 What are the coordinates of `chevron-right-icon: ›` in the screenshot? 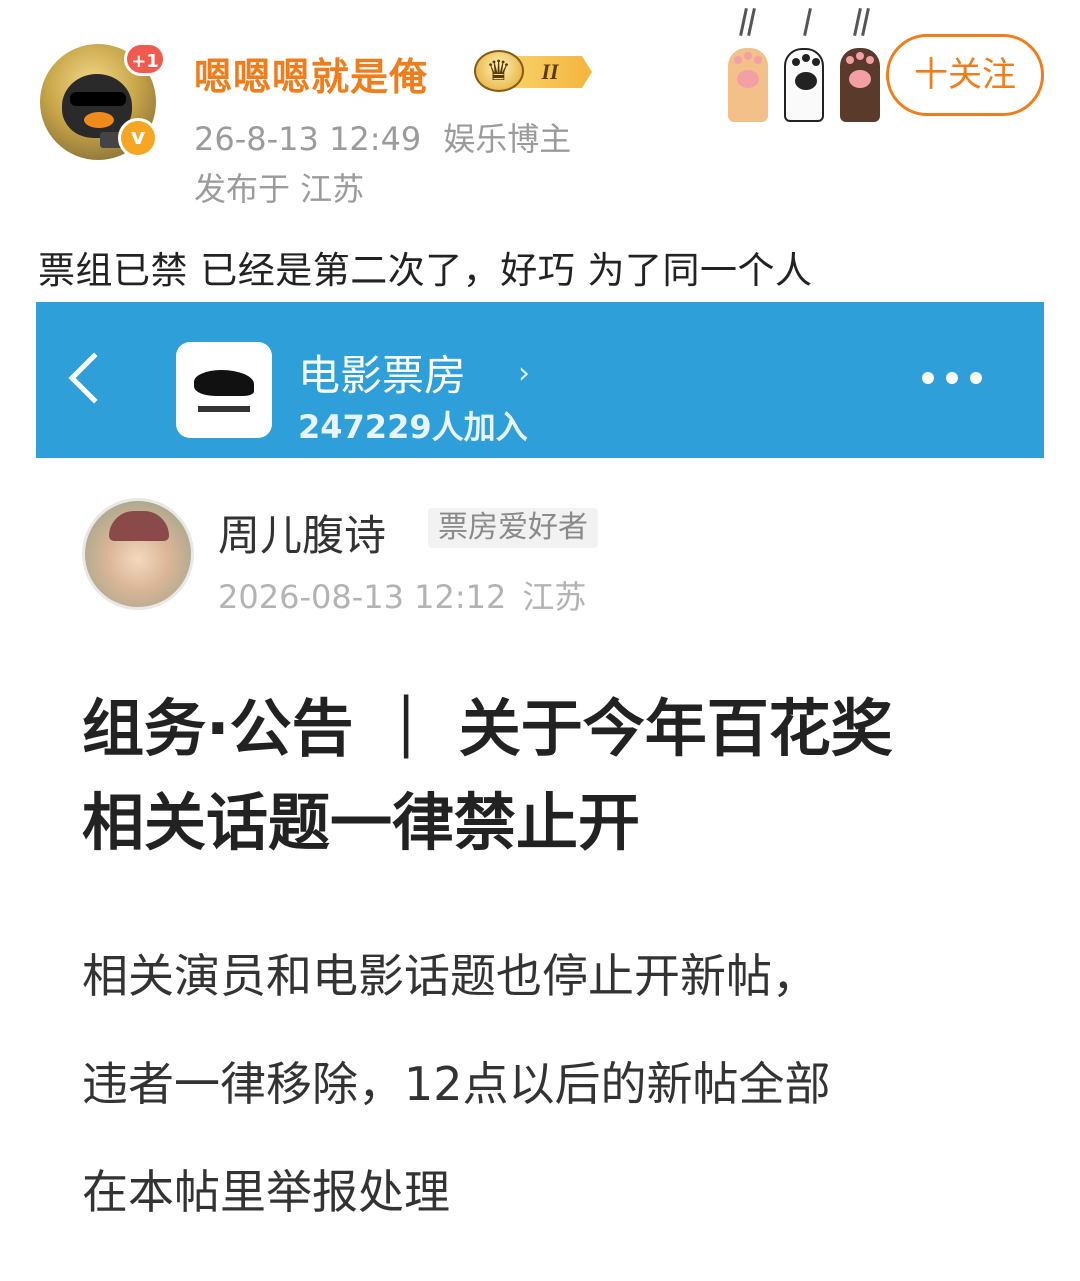 It's located at (524, 373).